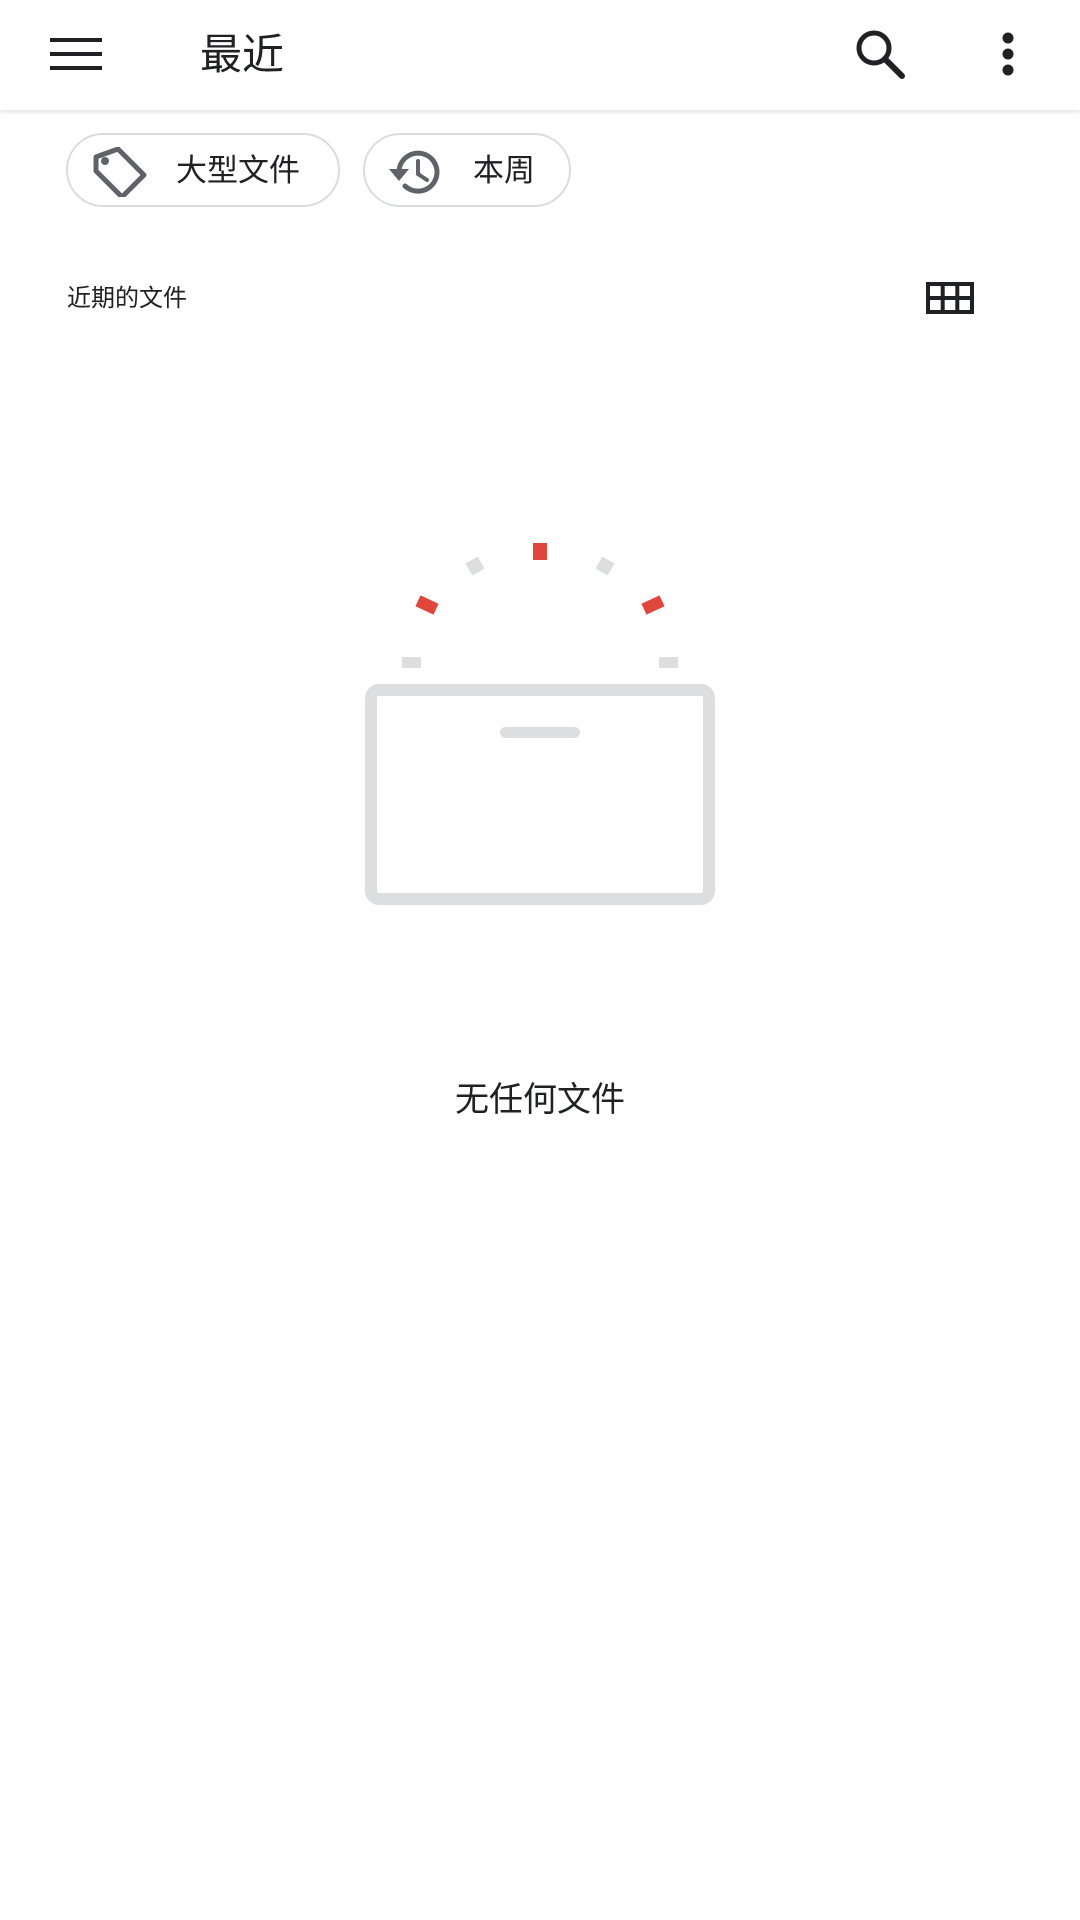 The height and width of the screenshot is (1920, 1080). Describe the element at coordinates (127, 298) in the screenshot. I see `section-title: 近期的文件` at that location.